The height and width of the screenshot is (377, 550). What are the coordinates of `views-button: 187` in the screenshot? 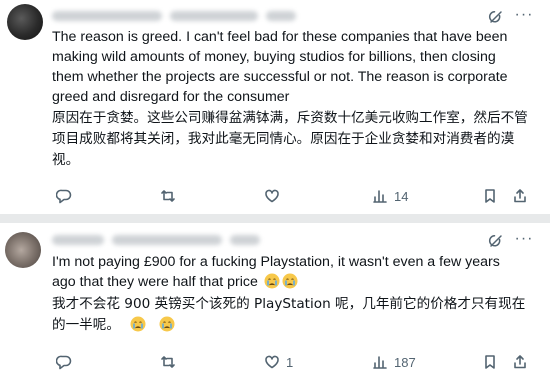 It's located at (394, 362).